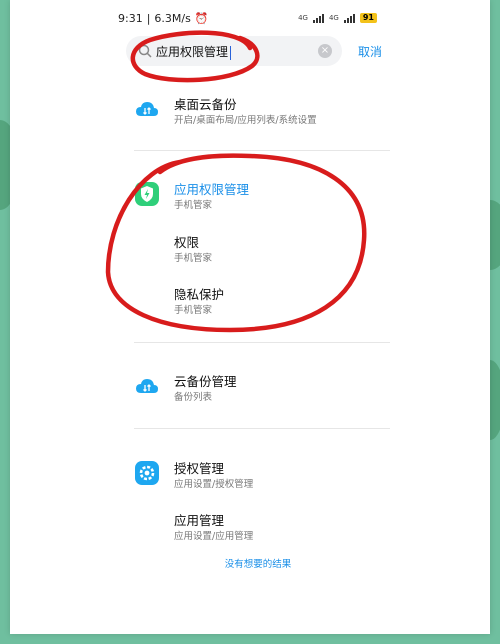 The image size is (500, 644). I want to click on result-title: 应用权限管理, so click(212, 189).